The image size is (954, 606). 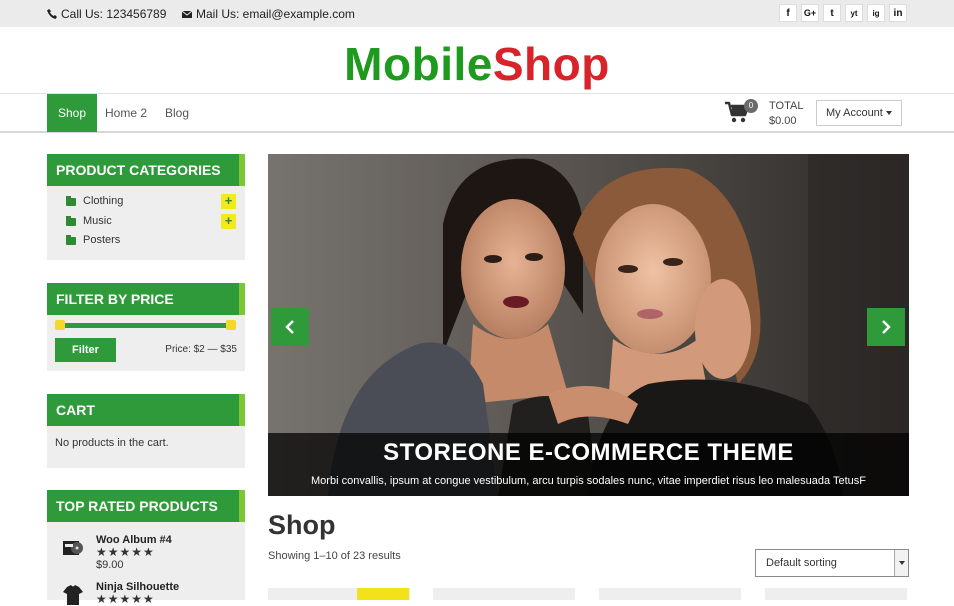 I want to click on sale-badge, so click(x=383, y=594).